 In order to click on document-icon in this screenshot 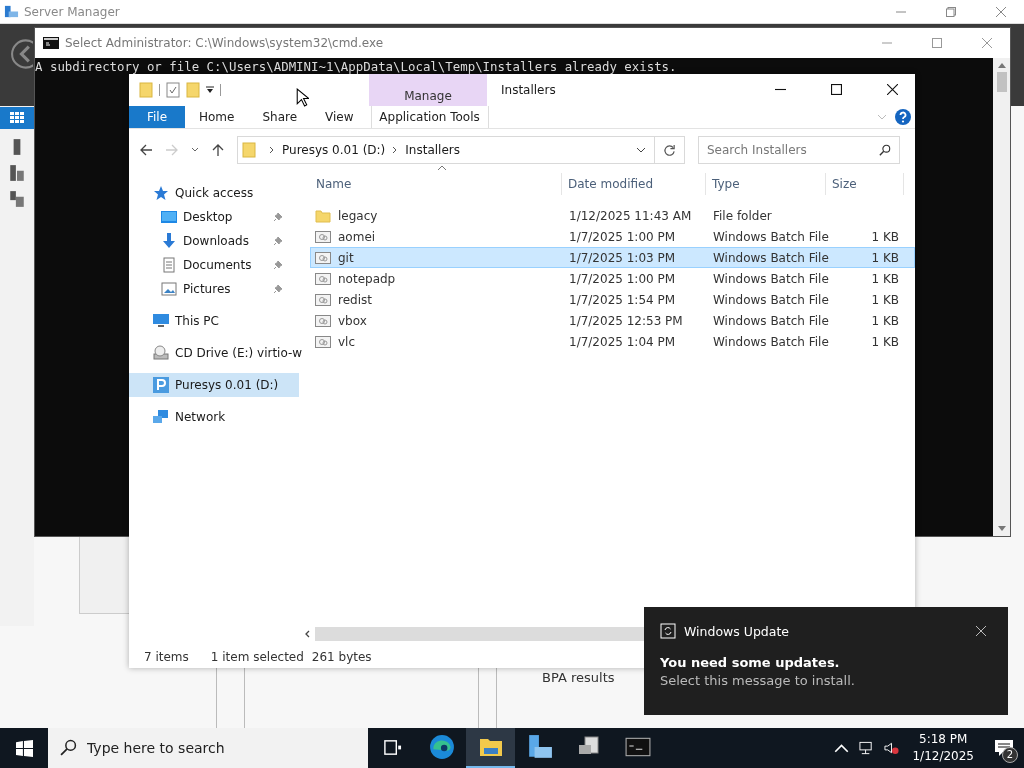, I will do `click(169, 265)`.